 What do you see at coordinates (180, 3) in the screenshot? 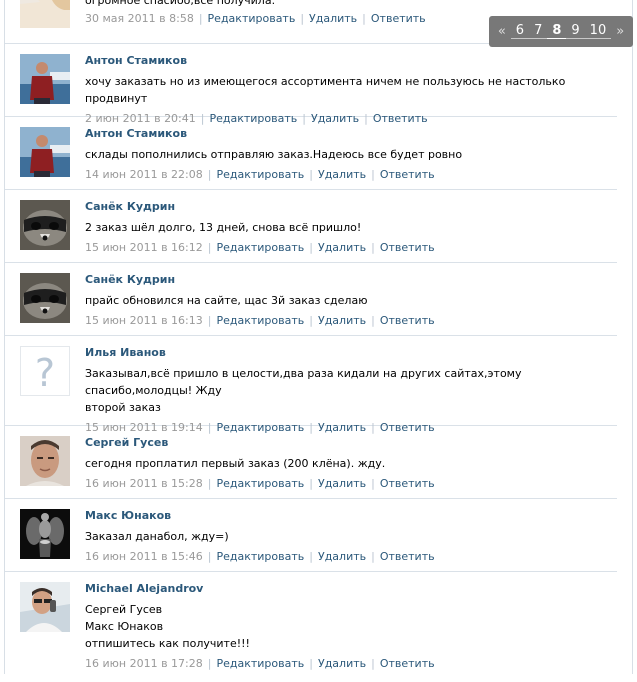
I see `post-text: огромное спасибо,все получила.` at bounding box center [180, 3].